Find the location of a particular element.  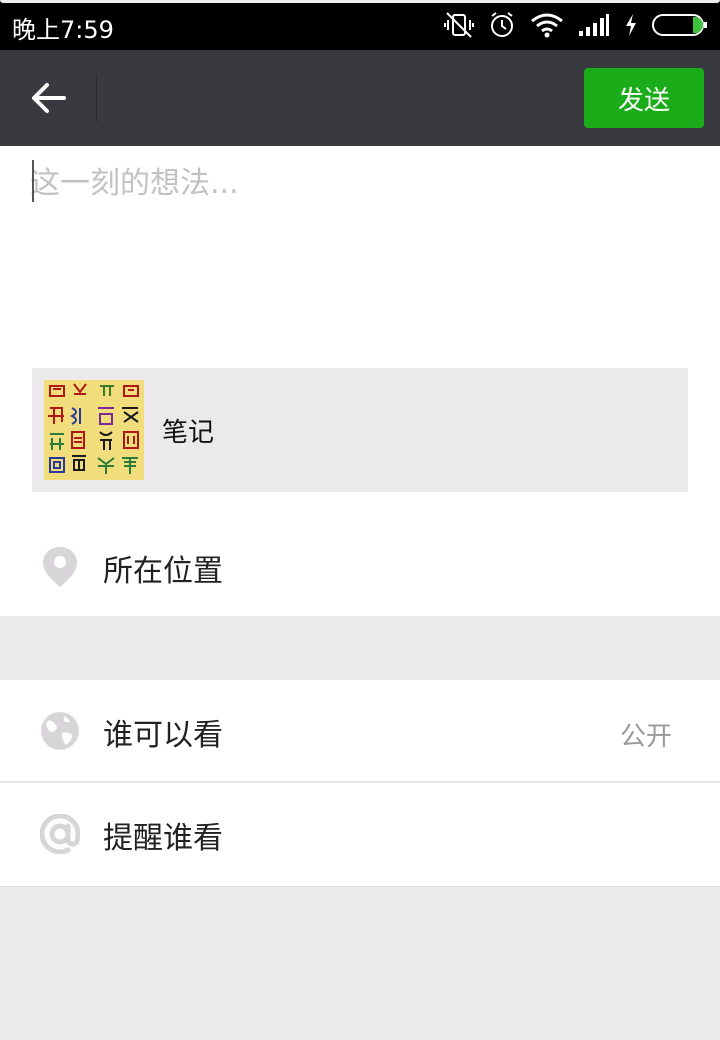

remind-label: 提醒谁看 is located at coordinates (163, 838).